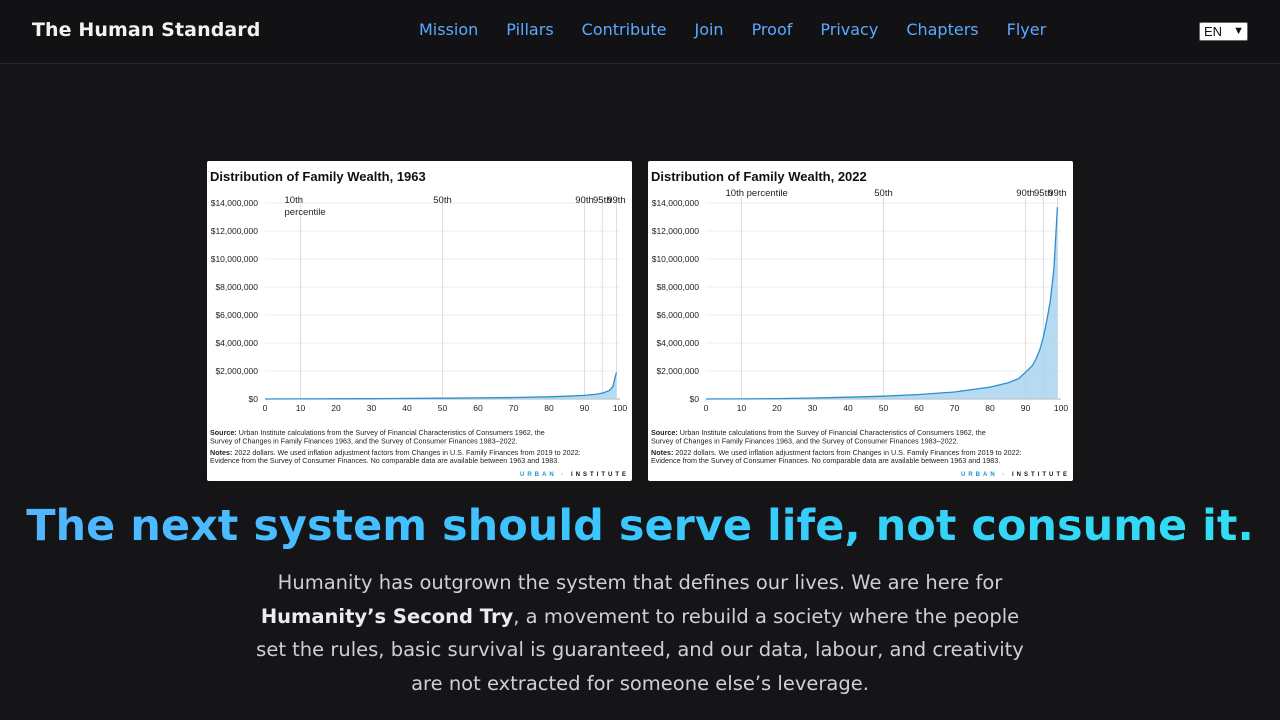 The image size is (1280, 720). What do you see at coordinates (849, 29) in the screenshot?
I see `nav-link-privacy: Privacy` at bounding box center [849, 29].